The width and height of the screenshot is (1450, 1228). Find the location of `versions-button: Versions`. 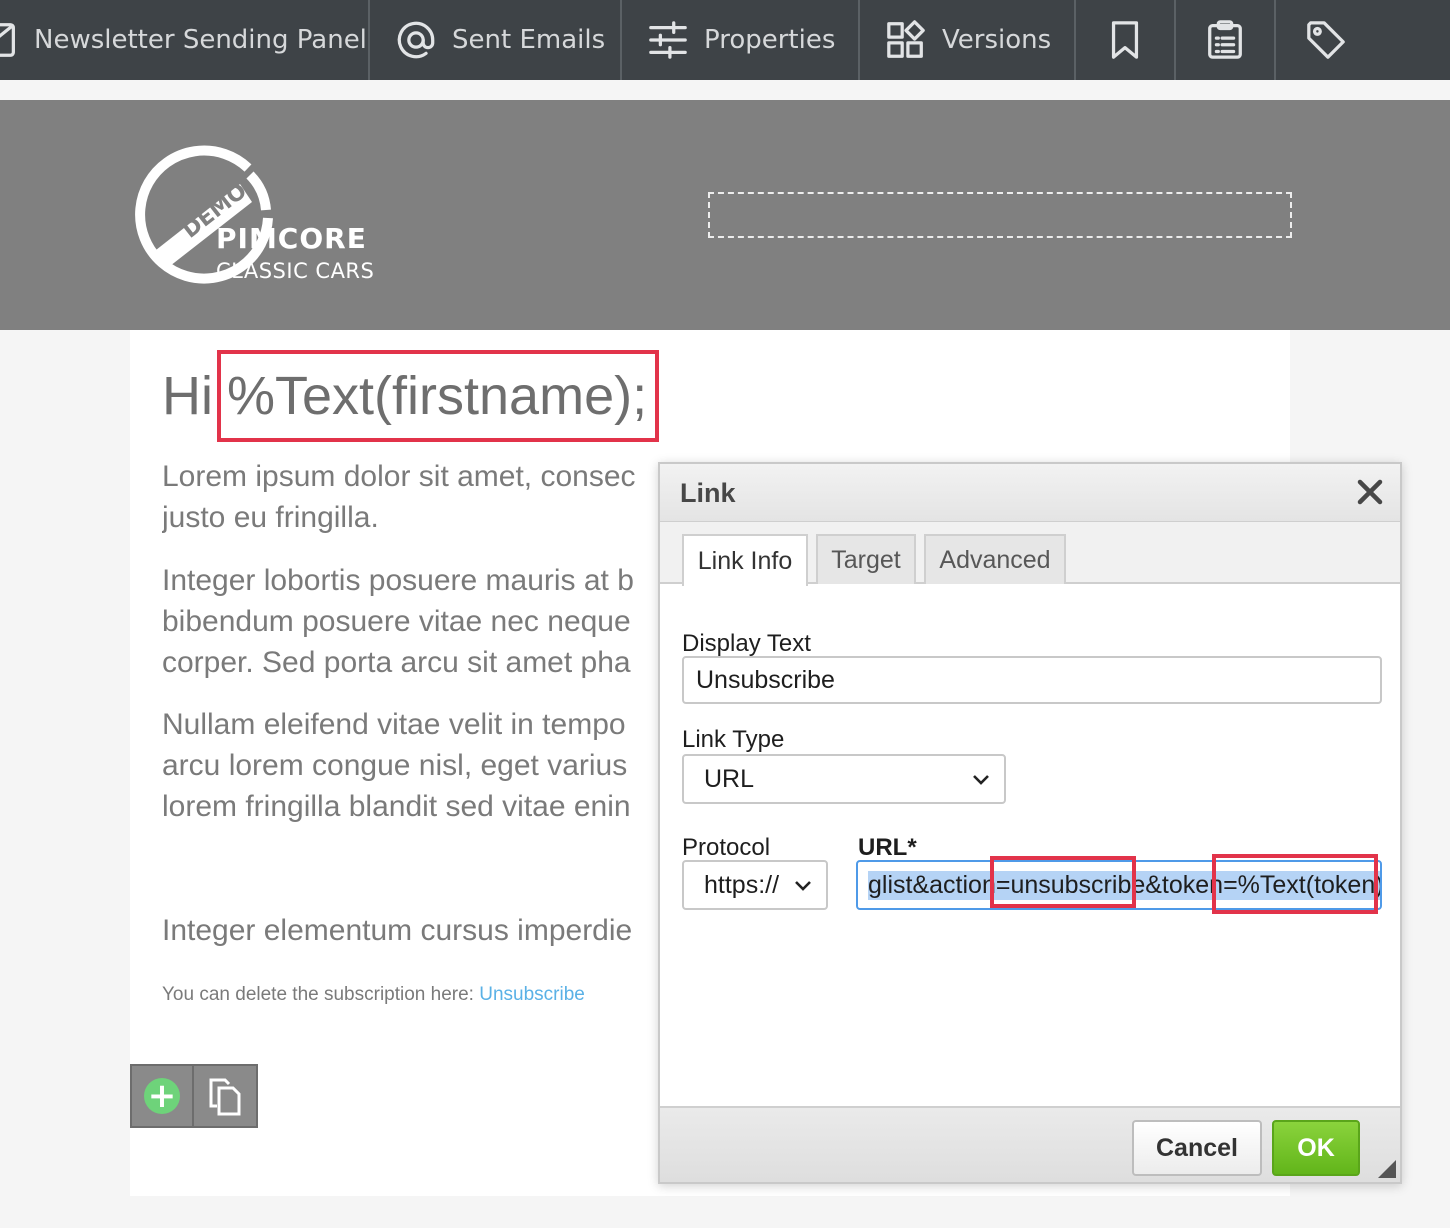

versions-button: Versions is located at coordinates (968, 40).